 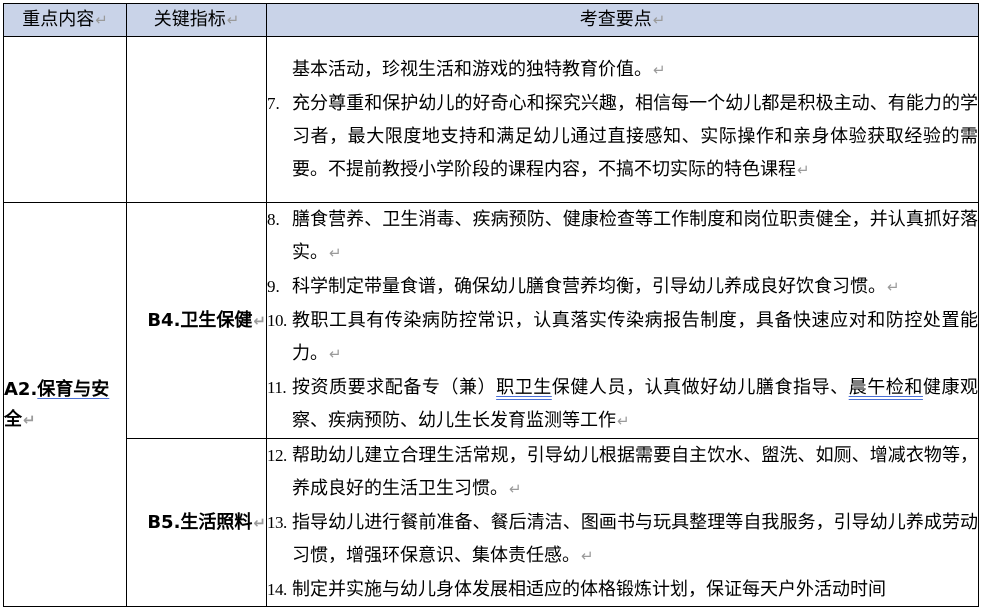 I want to click on point-number: 14., so click(x=277, y=589).